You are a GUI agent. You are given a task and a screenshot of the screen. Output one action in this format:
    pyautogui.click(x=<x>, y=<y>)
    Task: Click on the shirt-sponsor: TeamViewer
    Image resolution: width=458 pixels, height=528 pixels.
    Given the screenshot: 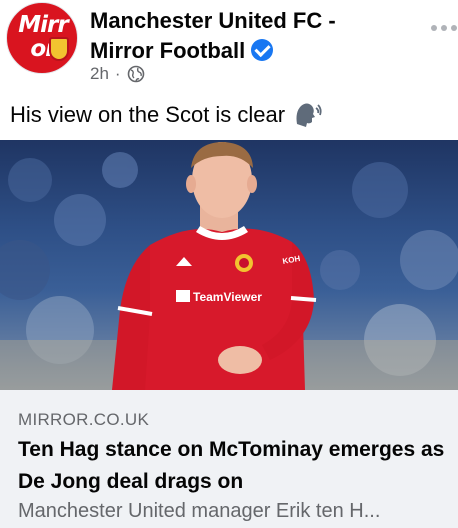 What is the action you would take?
    pyautogui.click(x=227, y=297)
    